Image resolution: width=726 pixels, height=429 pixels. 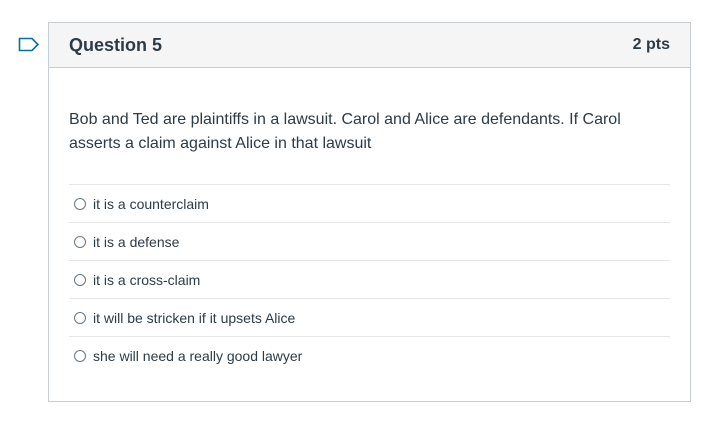 What do you see at coordinates (369, 318) in the screenshot?
I see `answer-option: it will be stricken if it upsets Alice` at bounding box center [369, 318].